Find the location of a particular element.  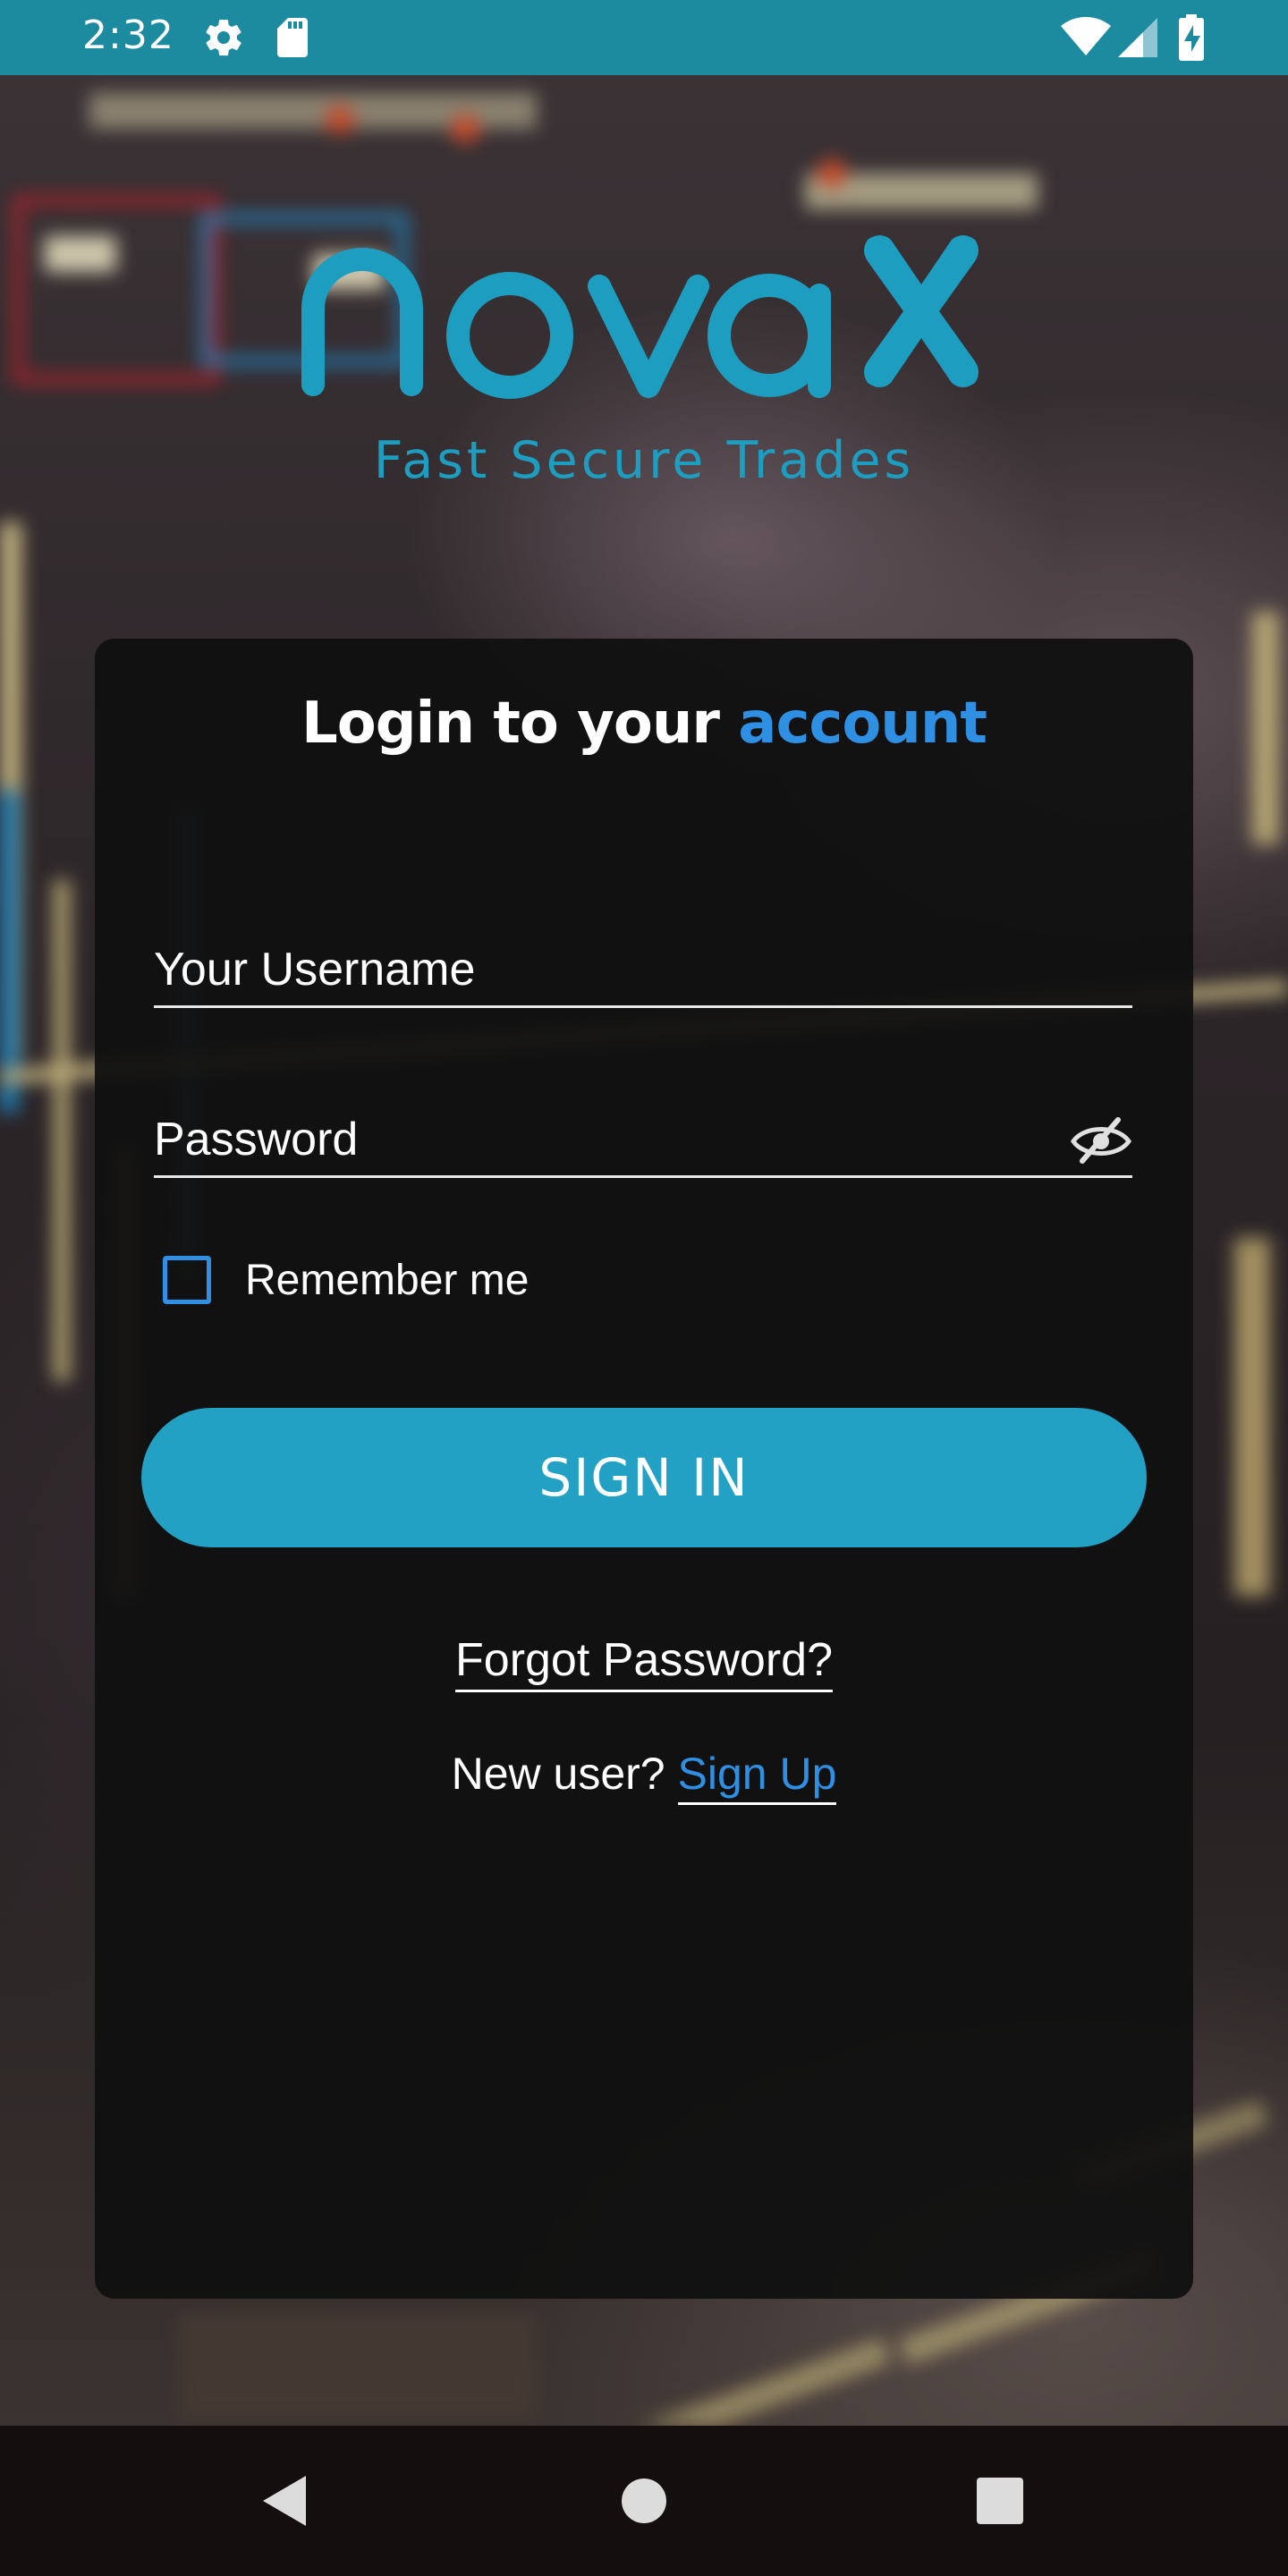

username-input is located at coordinates (592, 969).